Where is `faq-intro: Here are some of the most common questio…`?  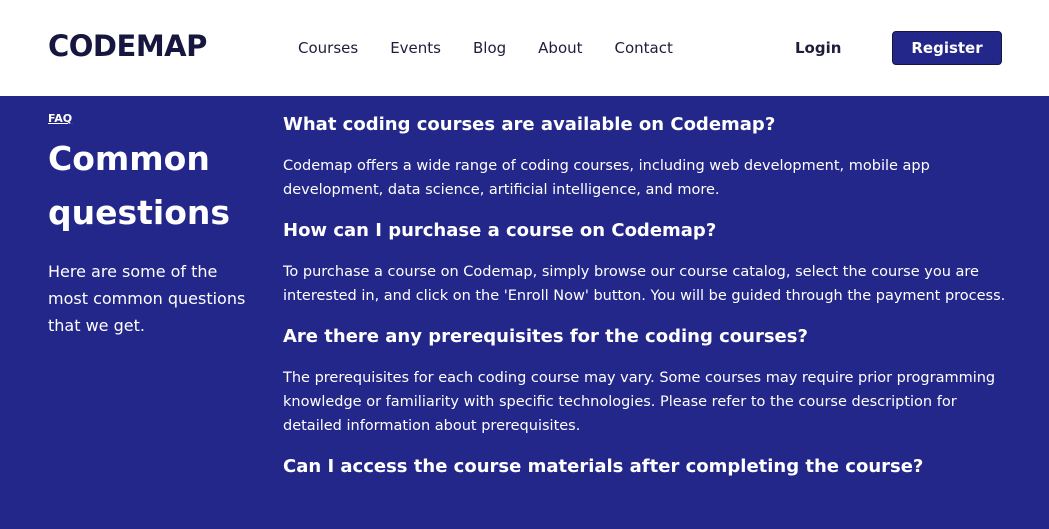 faq-intro: Here are some of the most common questio… is located at coordinates (147, 298).